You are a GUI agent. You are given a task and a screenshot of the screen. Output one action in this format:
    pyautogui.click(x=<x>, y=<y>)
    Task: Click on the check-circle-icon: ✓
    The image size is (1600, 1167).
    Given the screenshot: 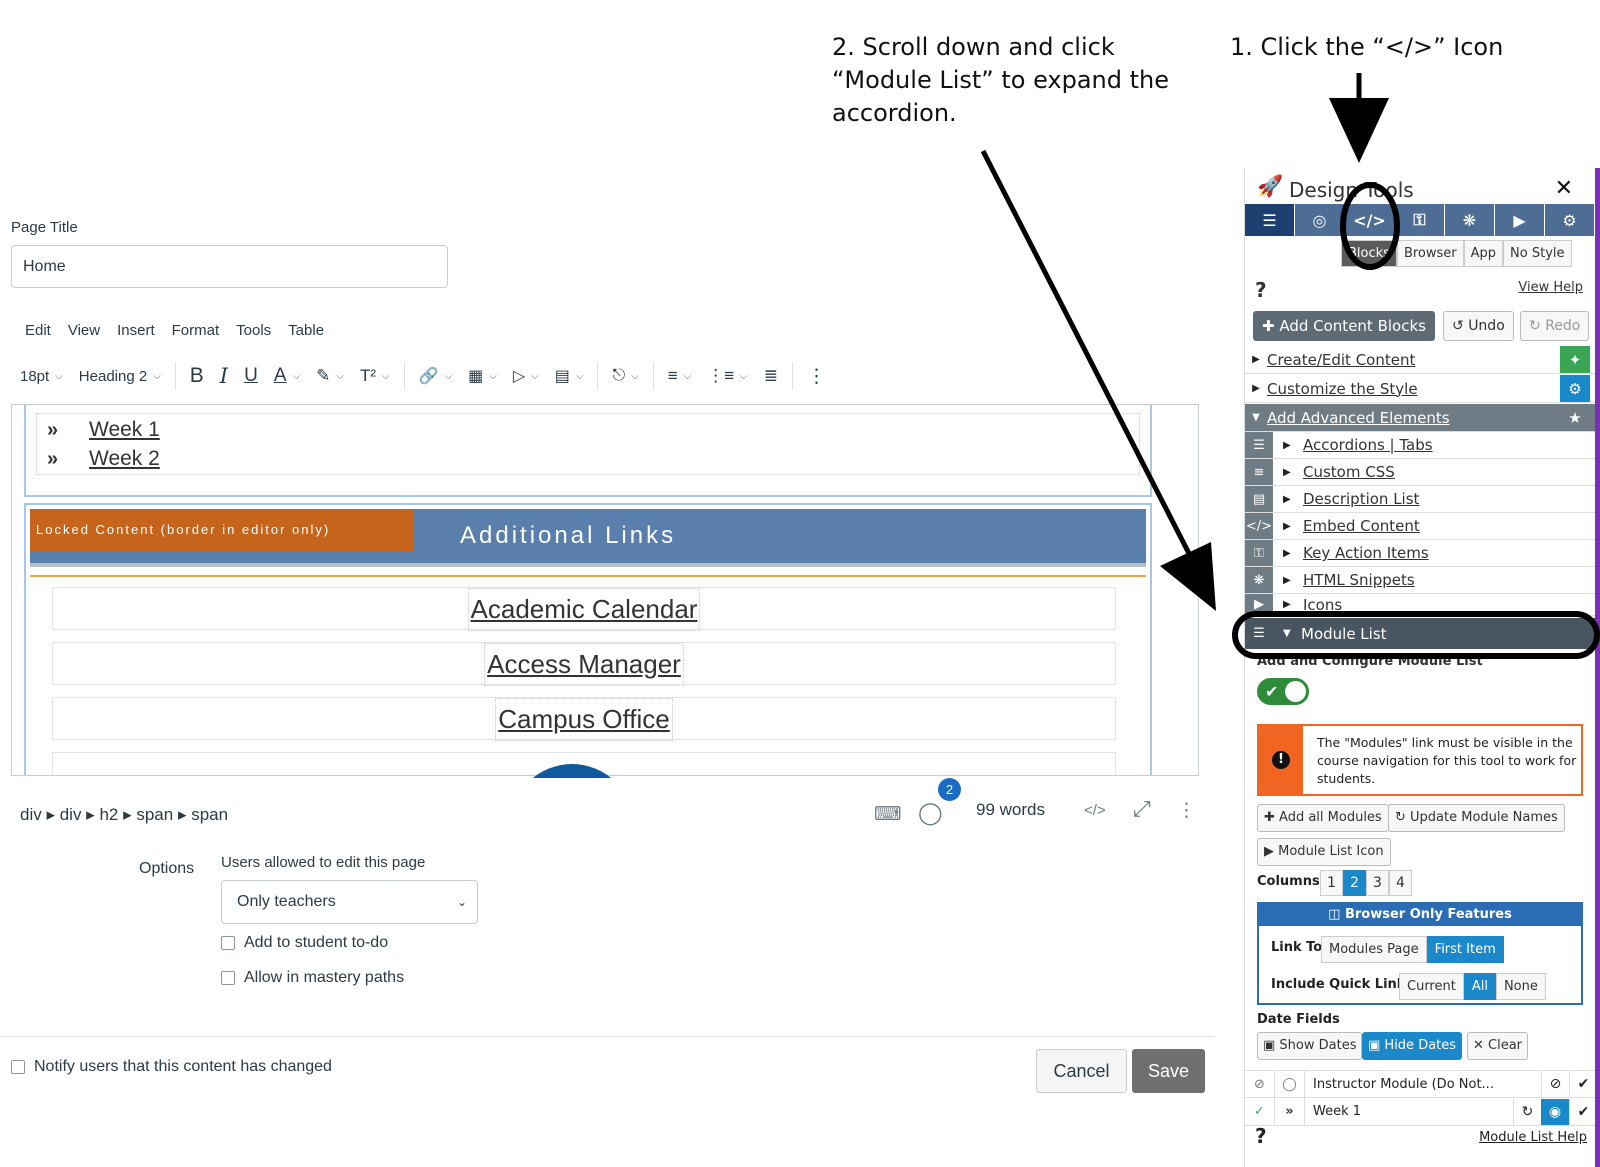 What is the action you would take?
    pyautogui.click(x=1260, y=1111)
    